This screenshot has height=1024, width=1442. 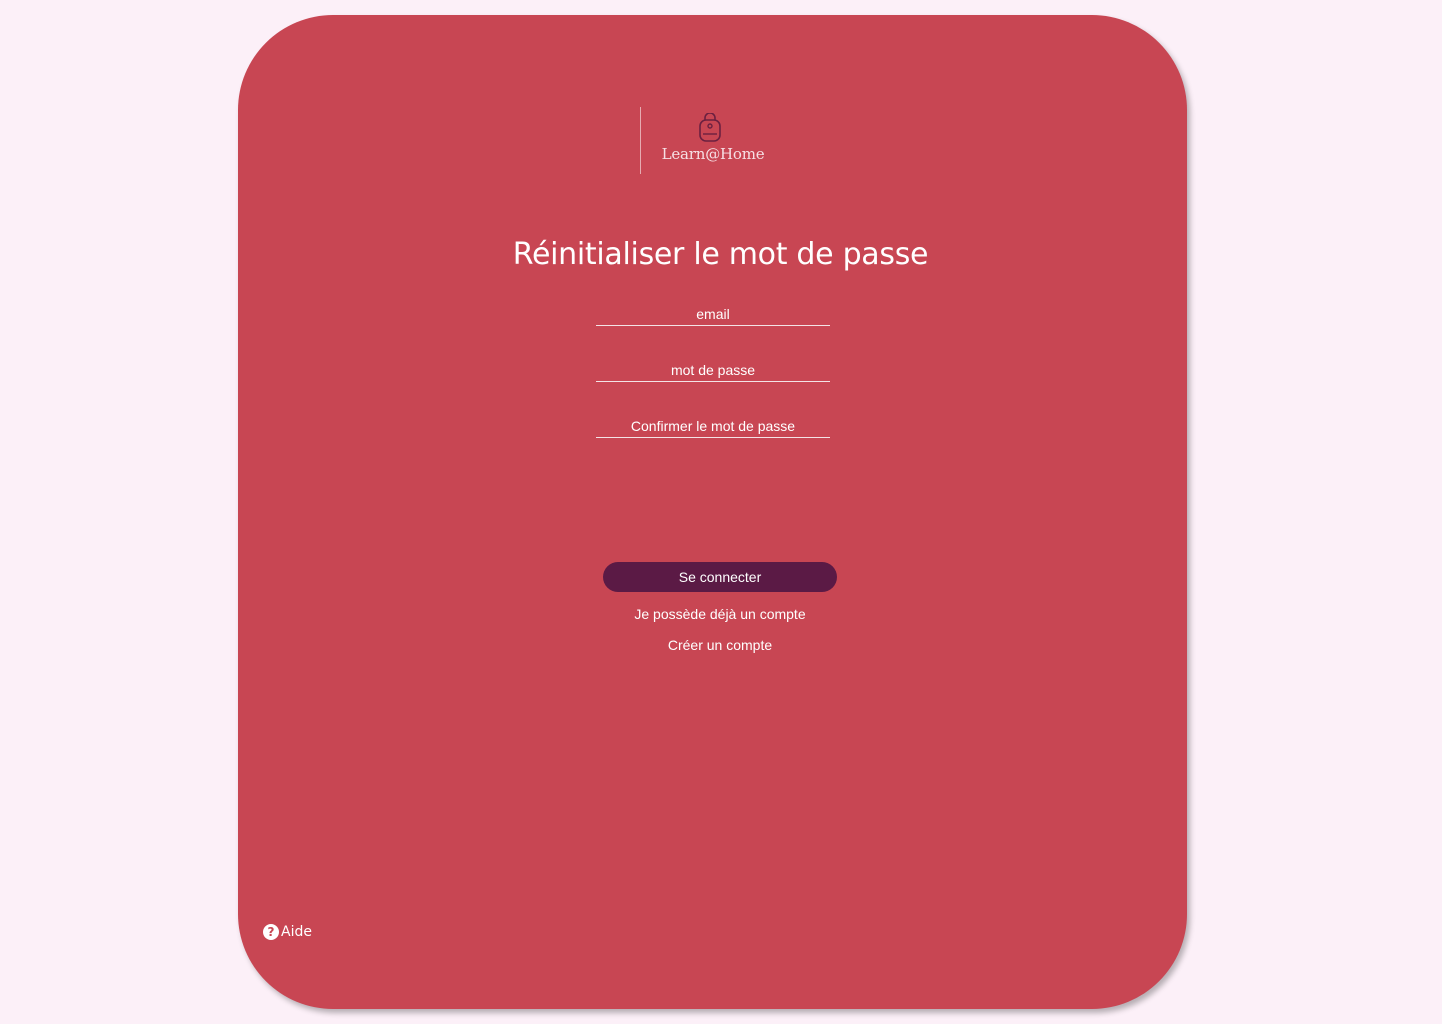 I want to click on create-account-link: Créer un compte, so click(x=720, y=645).